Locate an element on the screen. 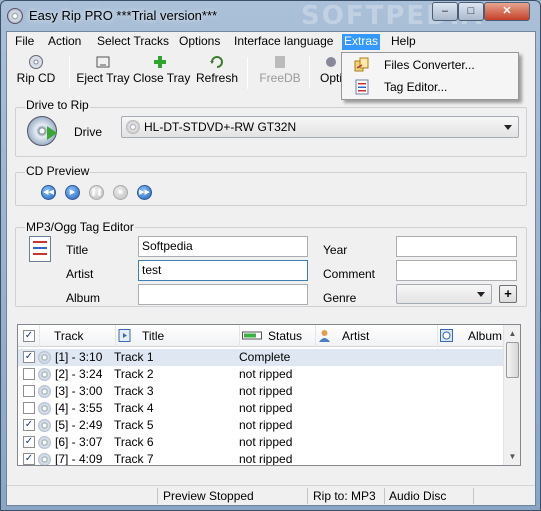 The width and height of the screenshot is (541, 511). comment-field is located at coordinates (456, 270).